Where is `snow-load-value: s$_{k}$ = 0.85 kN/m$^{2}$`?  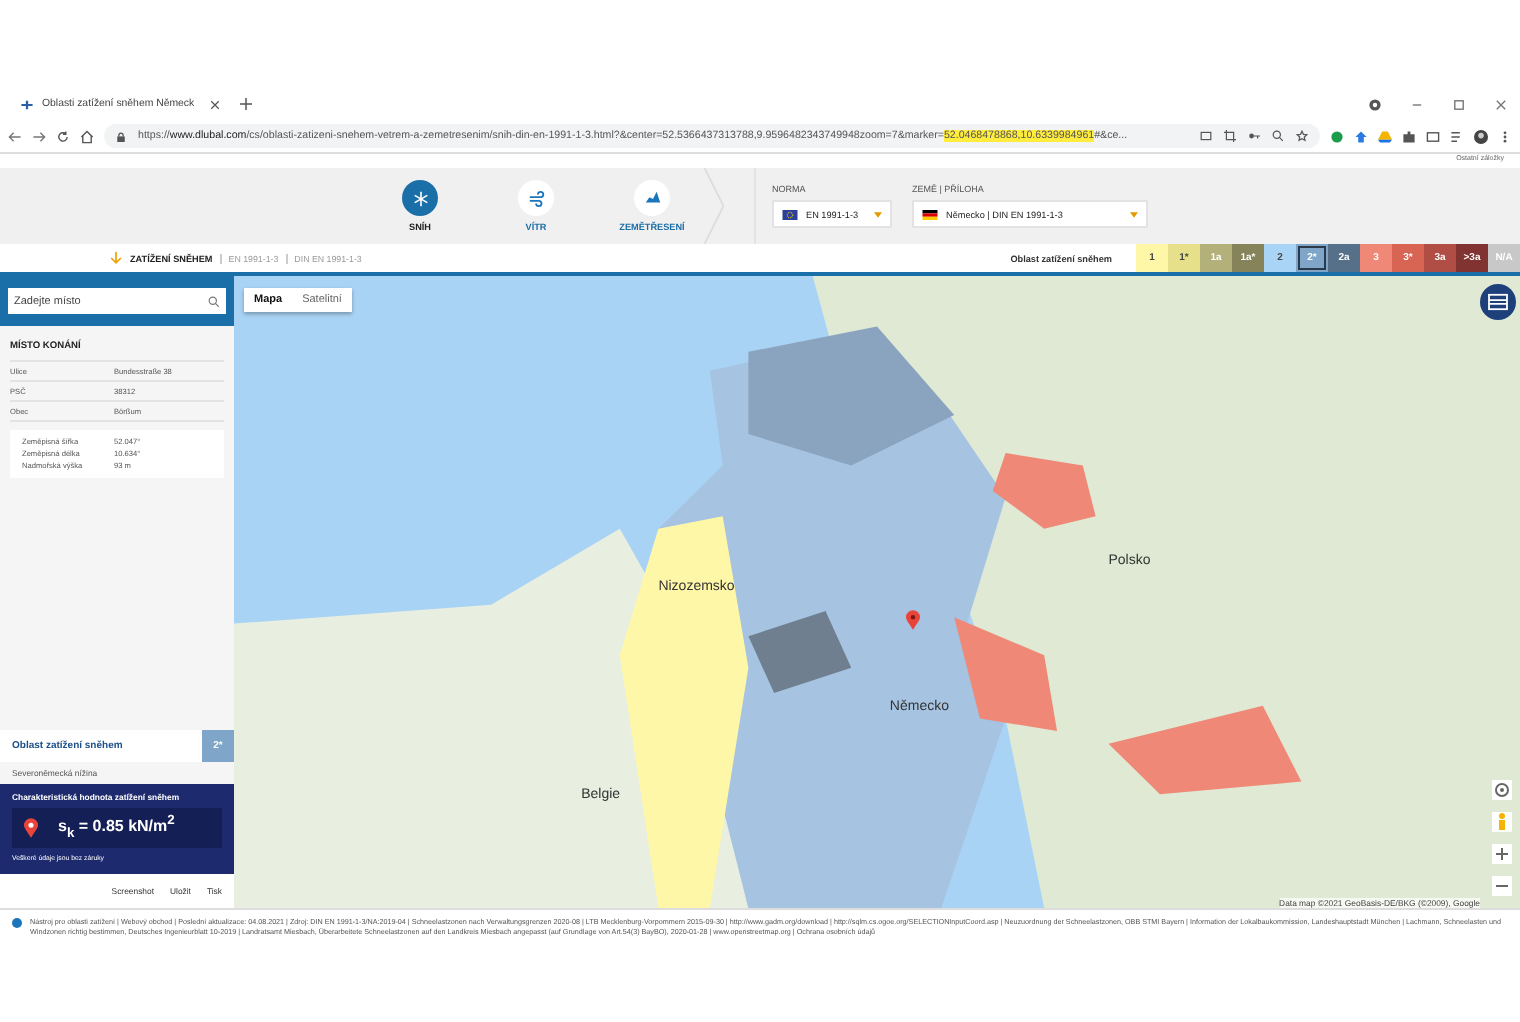
snow-load-value: s$_{k}$ = 0.85 kN/m$^{2}$ is located at coordinates (116, 828).